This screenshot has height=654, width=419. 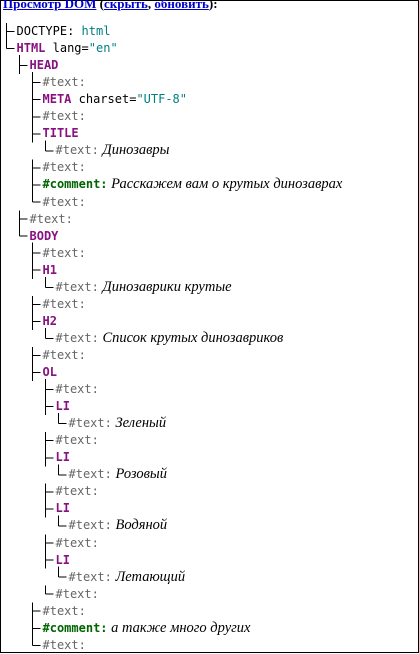 I want to click on node-tag-name: META, so click(x=57, y=99).